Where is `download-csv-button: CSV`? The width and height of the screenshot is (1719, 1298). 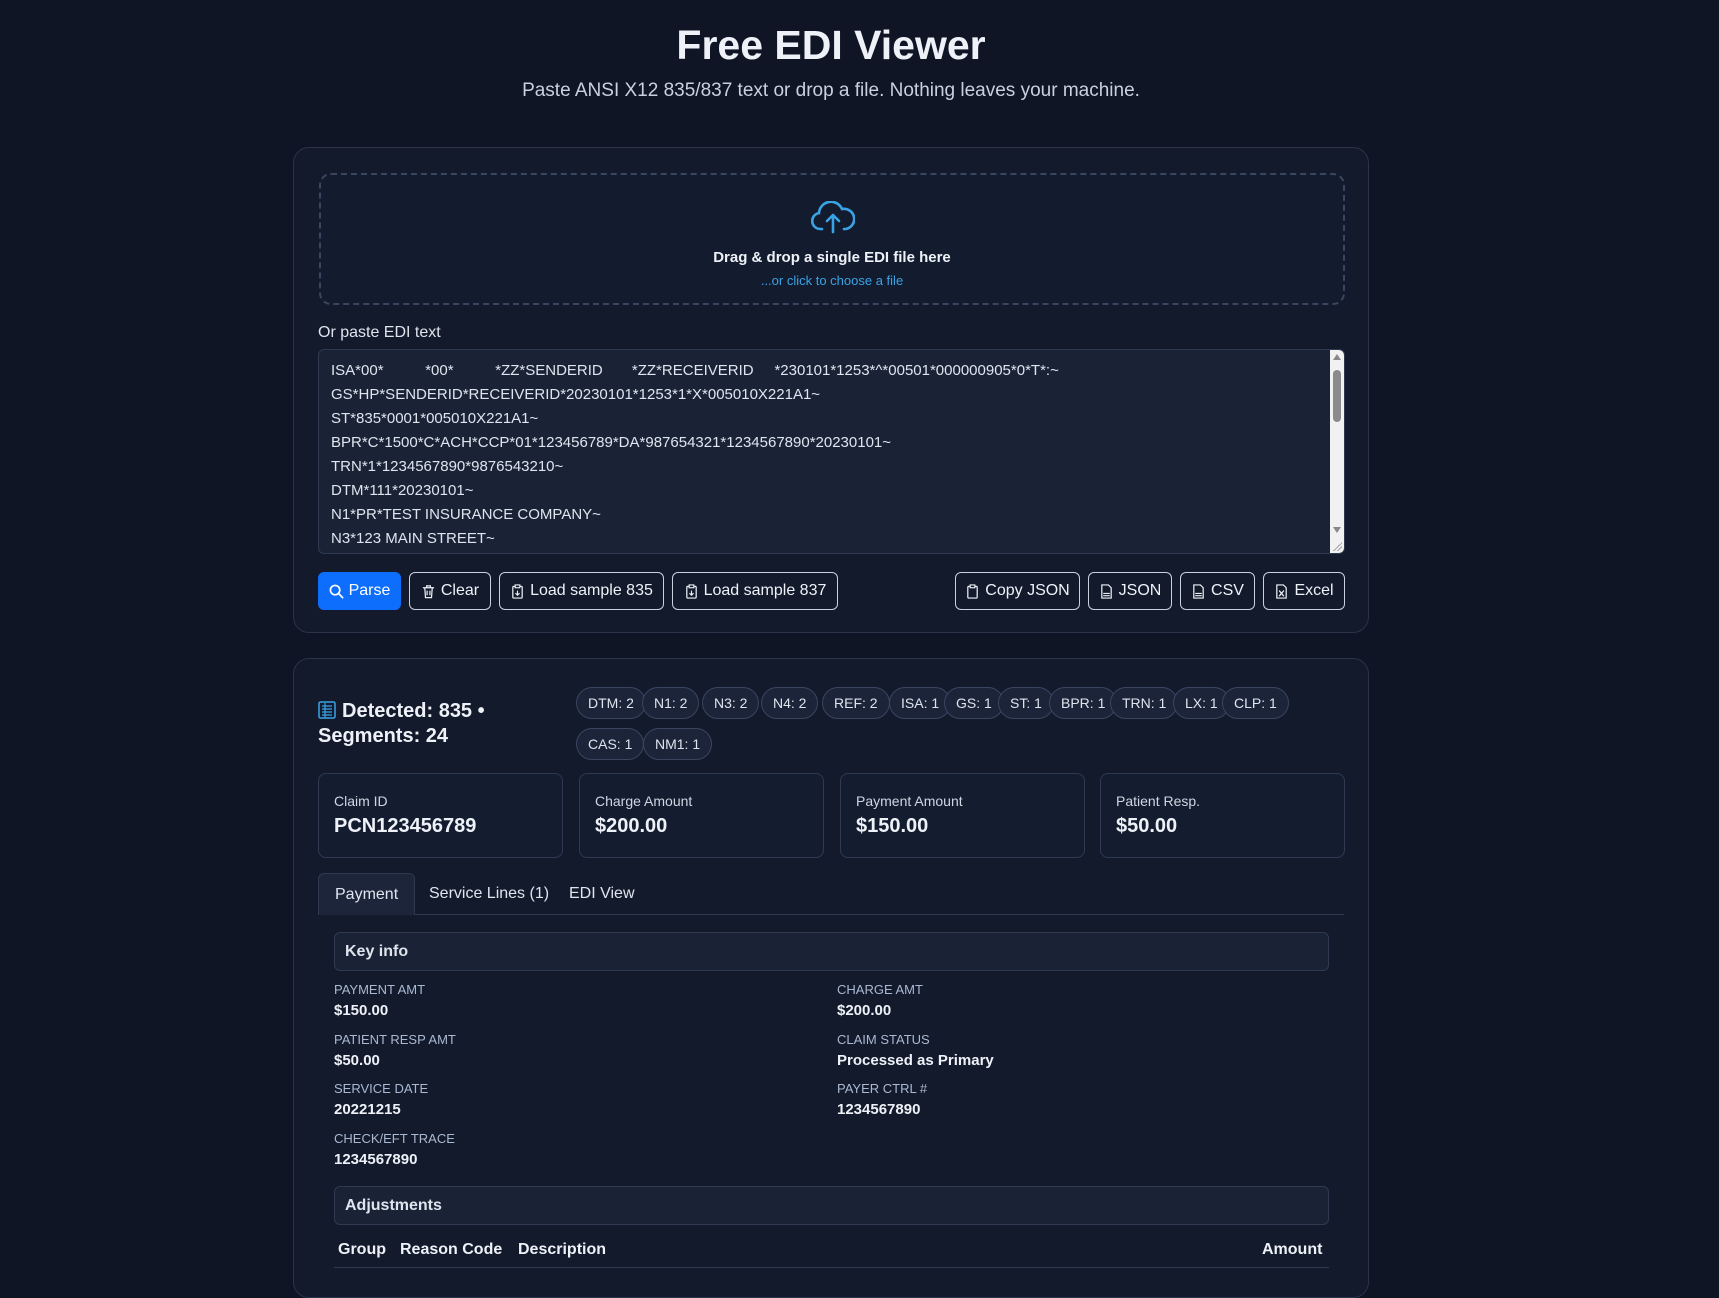 download-csv-button: CSV is located at coordinates (1217, 591).